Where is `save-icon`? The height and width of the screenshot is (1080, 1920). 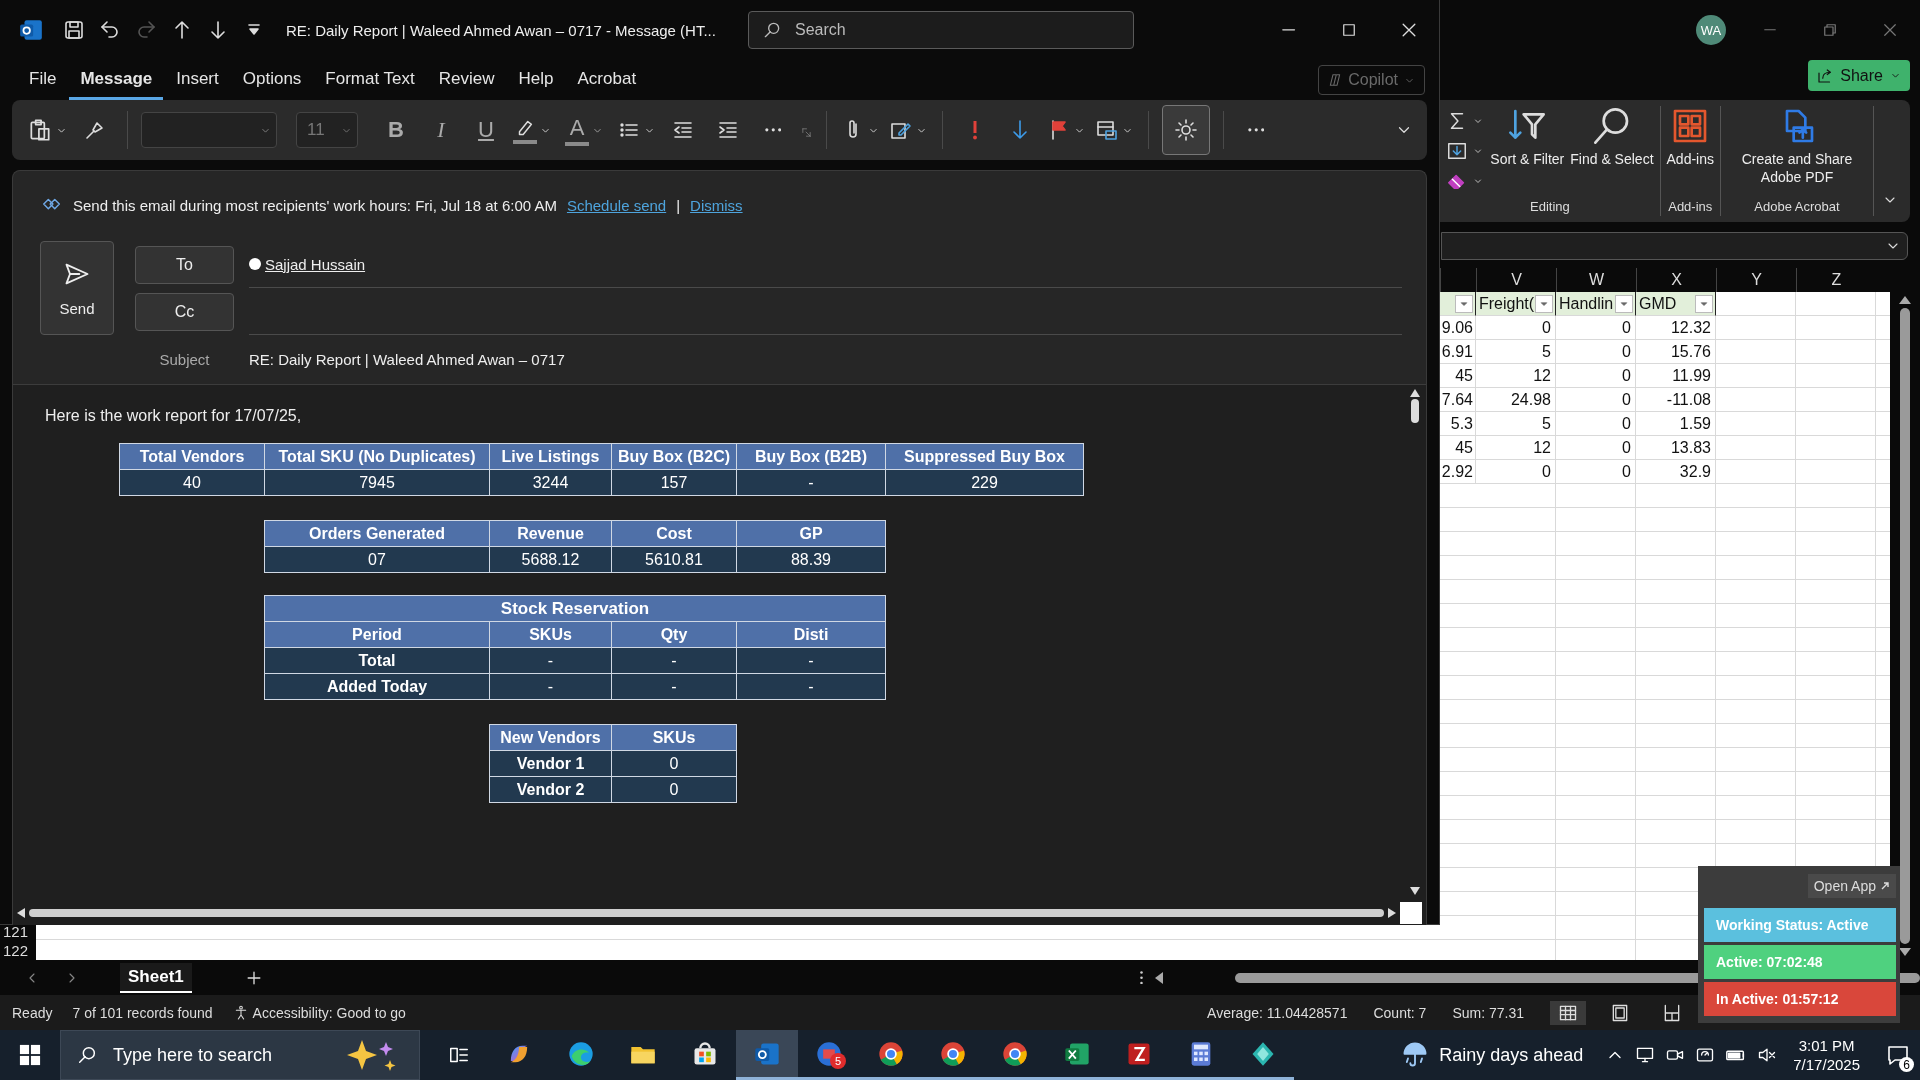
save-icon is located at coordinates (74, 30).